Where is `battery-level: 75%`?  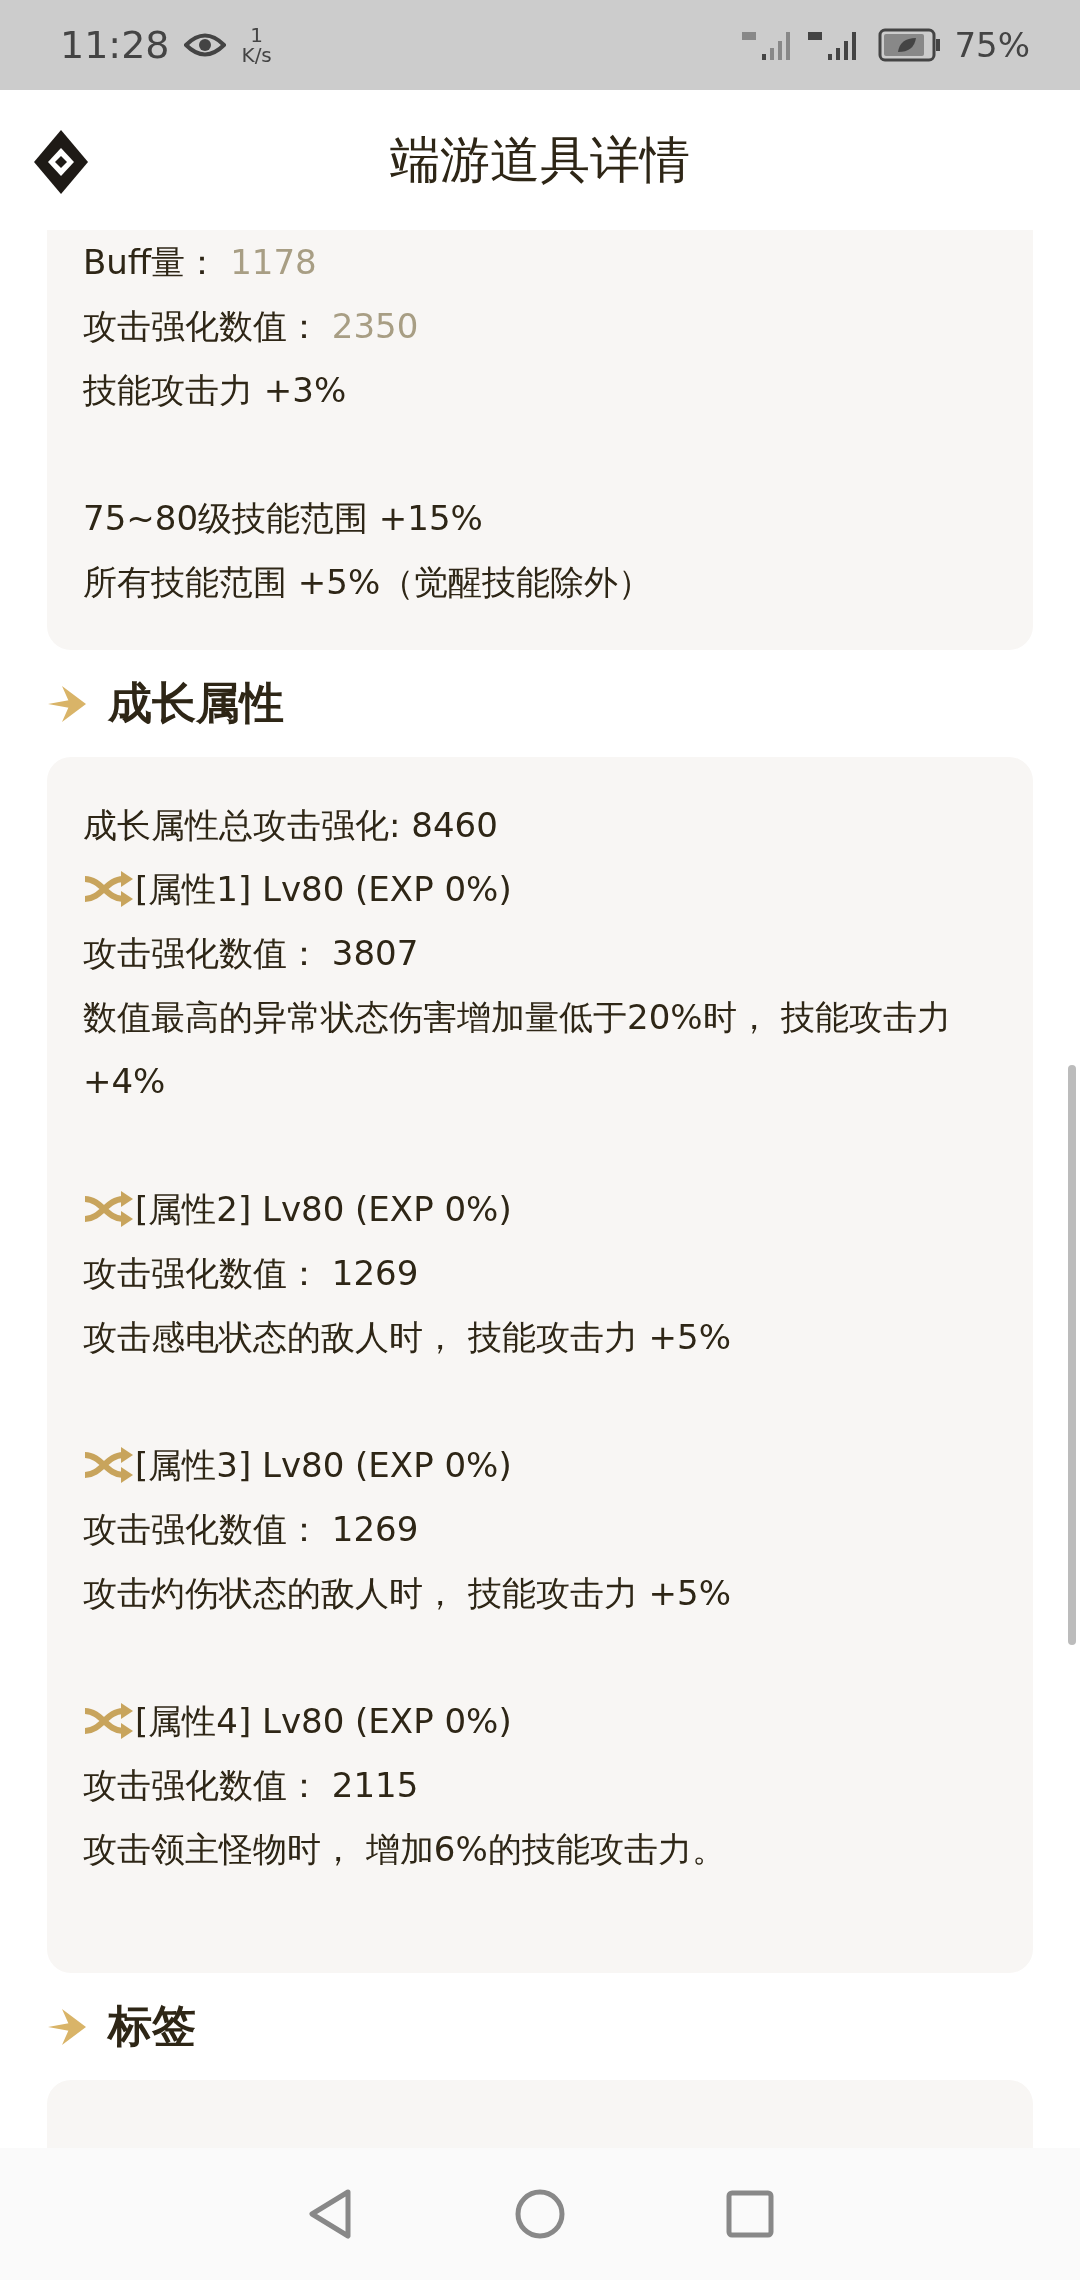
battery-level: 75% is located at coordinates (992, 45).